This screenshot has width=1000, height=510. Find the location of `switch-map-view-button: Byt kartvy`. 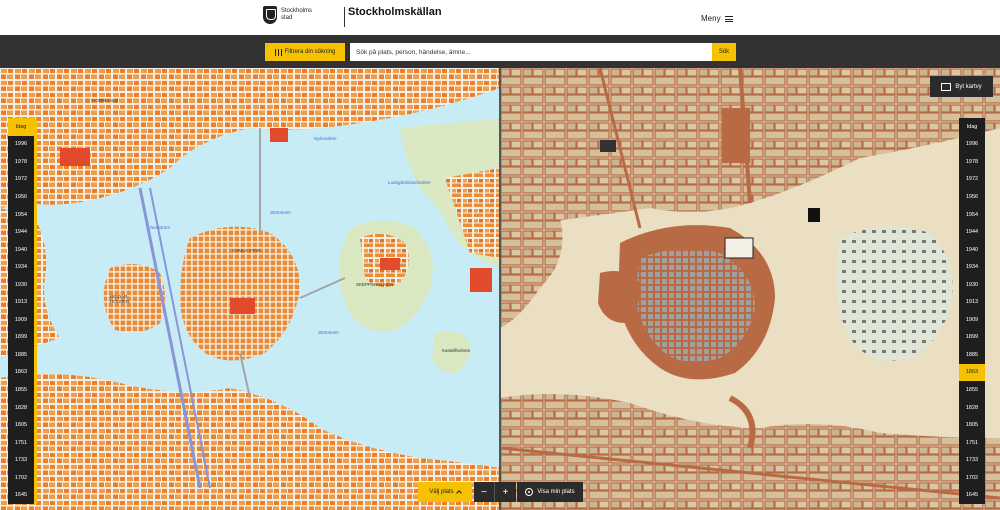

switch-map-view-button: Byt kartvy is located at coordinates (961, 86).